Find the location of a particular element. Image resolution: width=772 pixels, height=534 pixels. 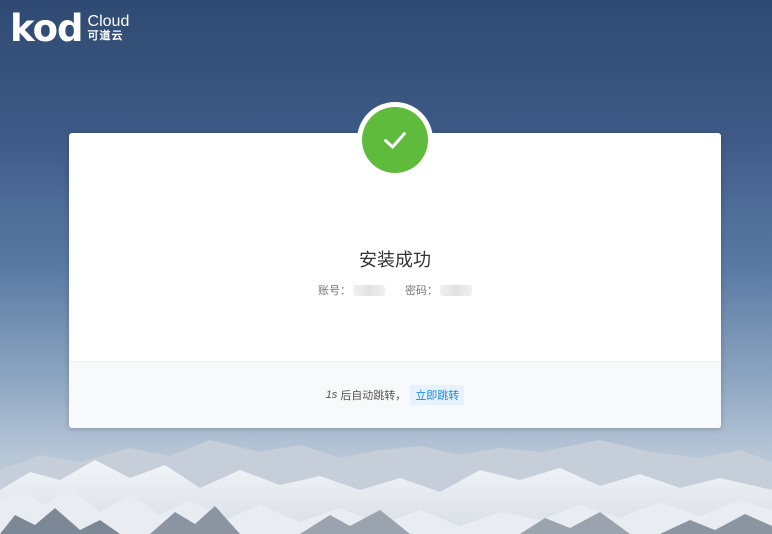

redirect-message: 后自动跳转， is located at coordinates (373, 396).